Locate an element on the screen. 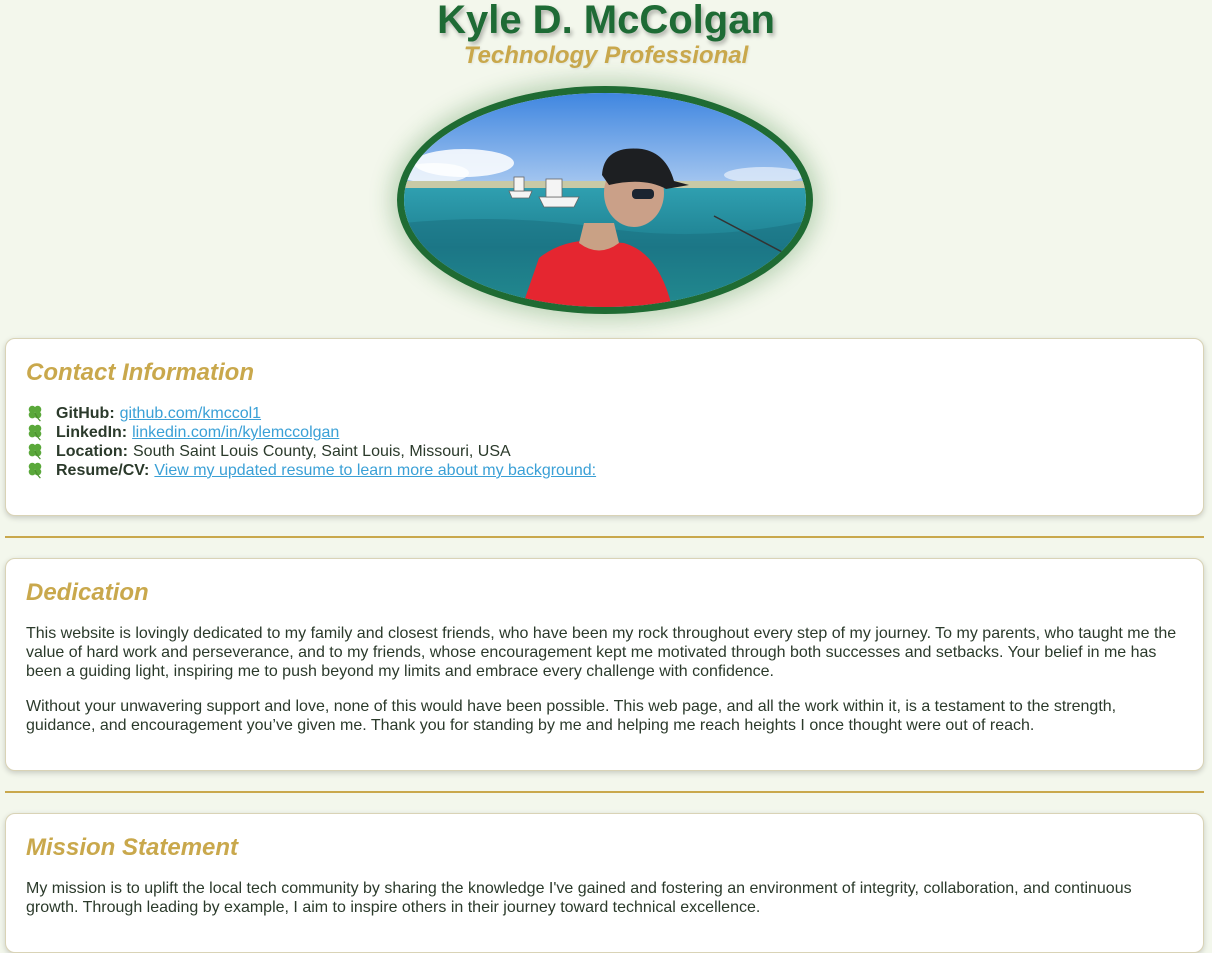 The image size is (1212, 953). contact-item-linkedin: LinkedIn: linkedin.com/in/kylemccolgan is located at coordinates (604, 432).